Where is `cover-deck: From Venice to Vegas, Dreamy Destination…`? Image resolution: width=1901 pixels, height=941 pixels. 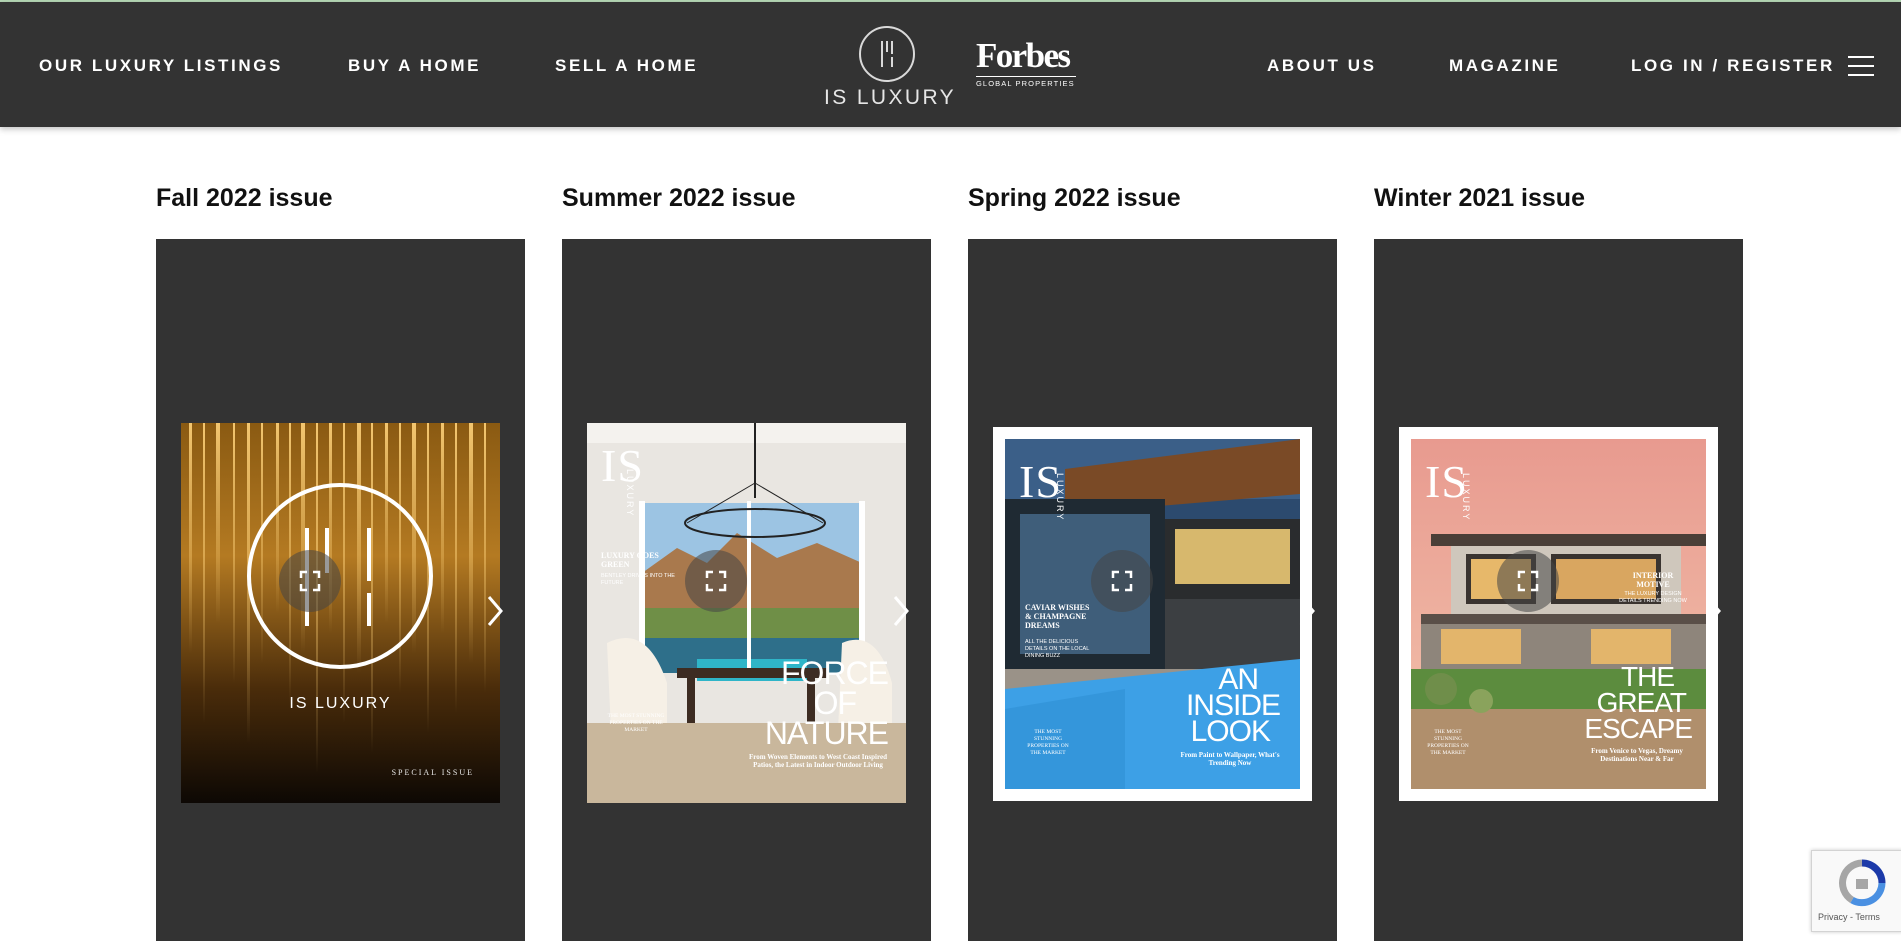 cover-deck: From Venice to Vegas, Dreamy Destination… is located at coordinates (1637, 755).